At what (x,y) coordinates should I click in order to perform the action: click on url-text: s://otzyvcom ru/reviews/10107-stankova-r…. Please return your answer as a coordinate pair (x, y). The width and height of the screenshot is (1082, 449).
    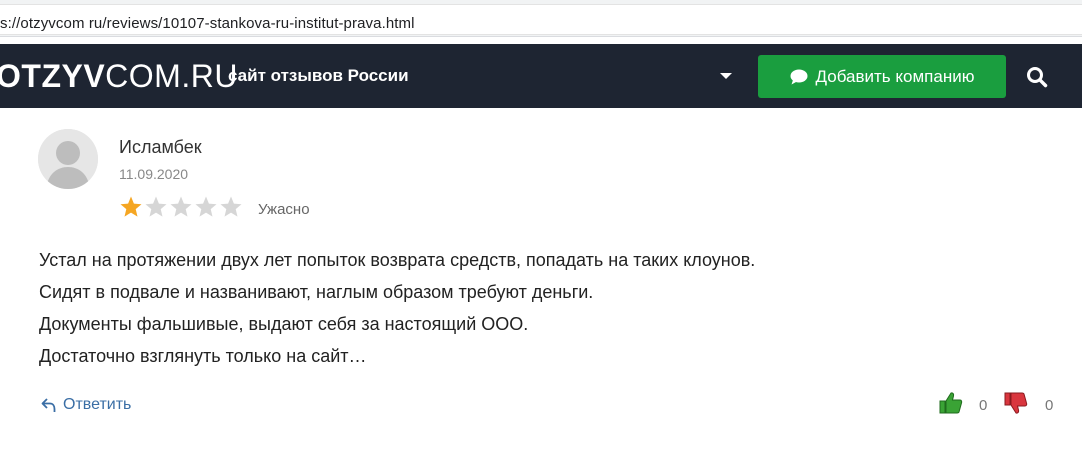
    Looking at the image, I should click on (207, 23).